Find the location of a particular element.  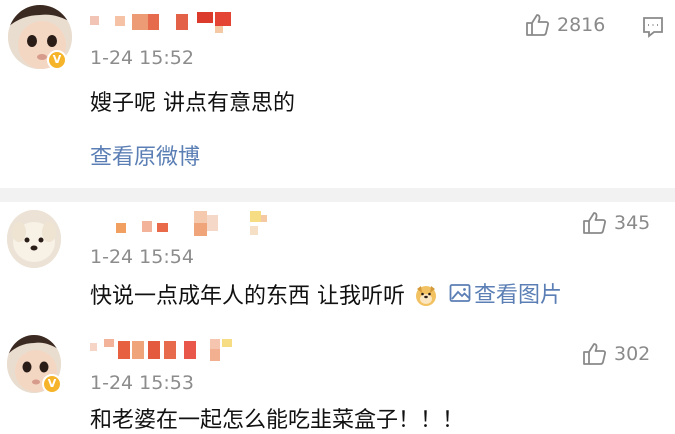

comment-timestamp: 1-24 15:52 is located at coordinates (142, 58).